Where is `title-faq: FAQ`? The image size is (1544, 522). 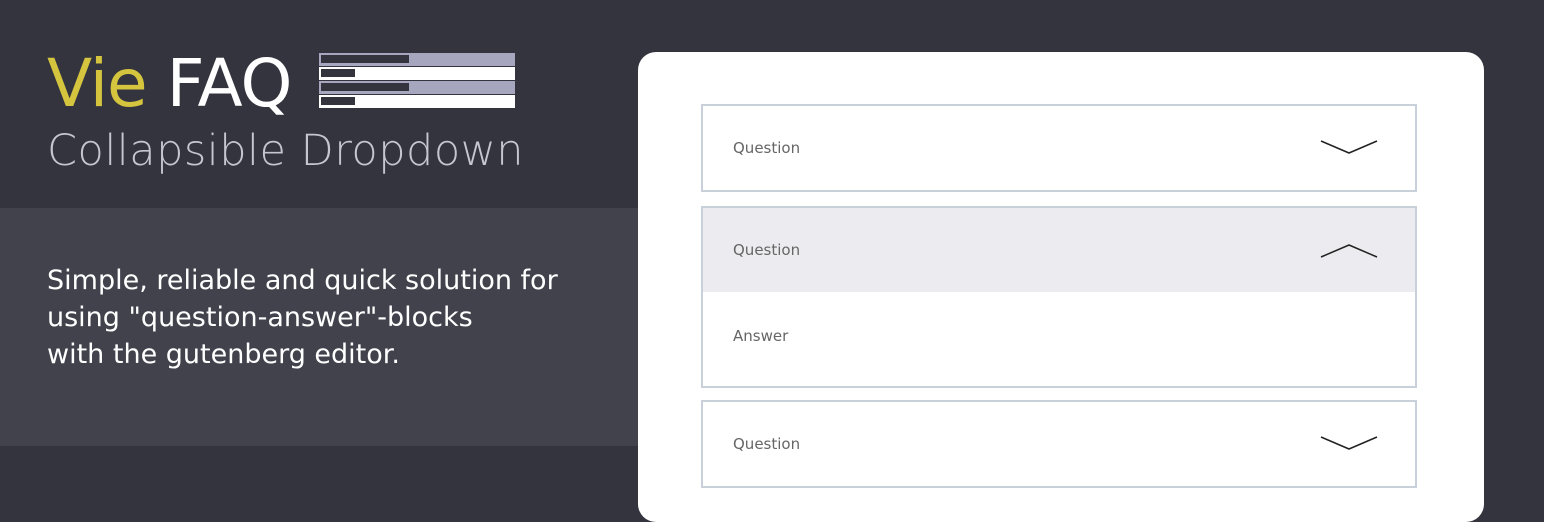 title-faq: FAQ is located at coordinates (229, 83).